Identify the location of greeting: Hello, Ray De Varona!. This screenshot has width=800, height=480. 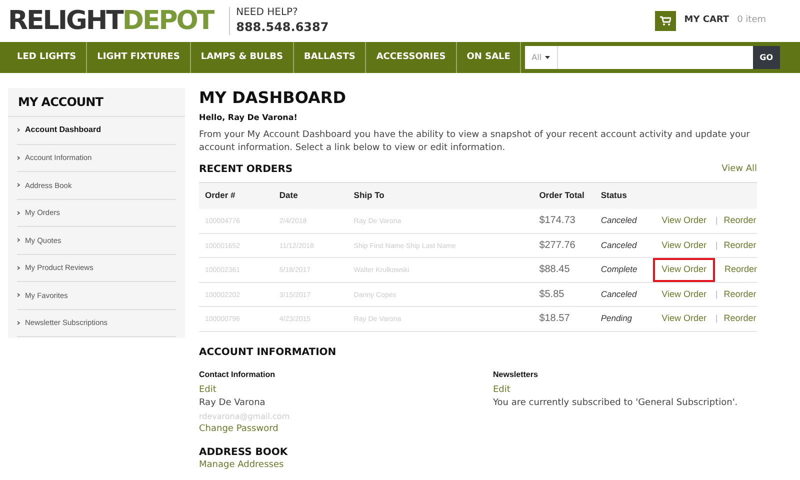
(248, 118).